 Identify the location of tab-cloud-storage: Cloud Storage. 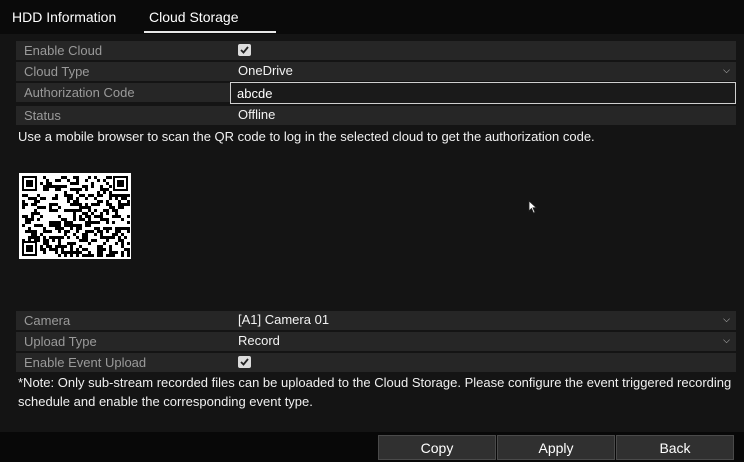
(194, 17).